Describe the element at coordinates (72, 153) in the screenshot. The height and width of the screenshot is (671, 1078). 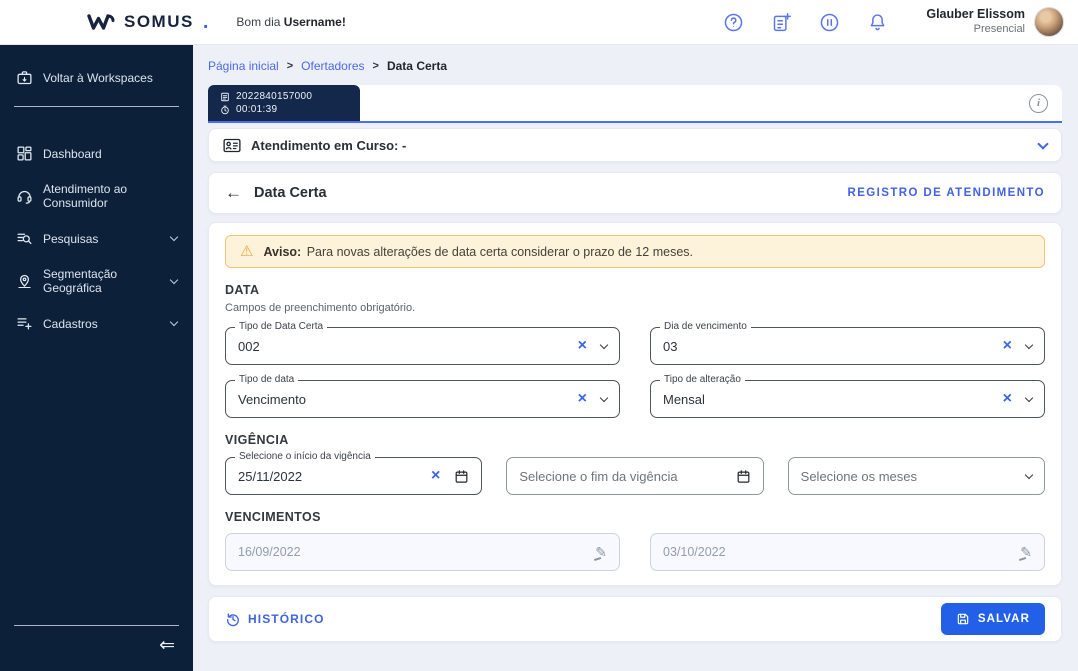
I see `sidebar-item-label: Dashboard` at that location.